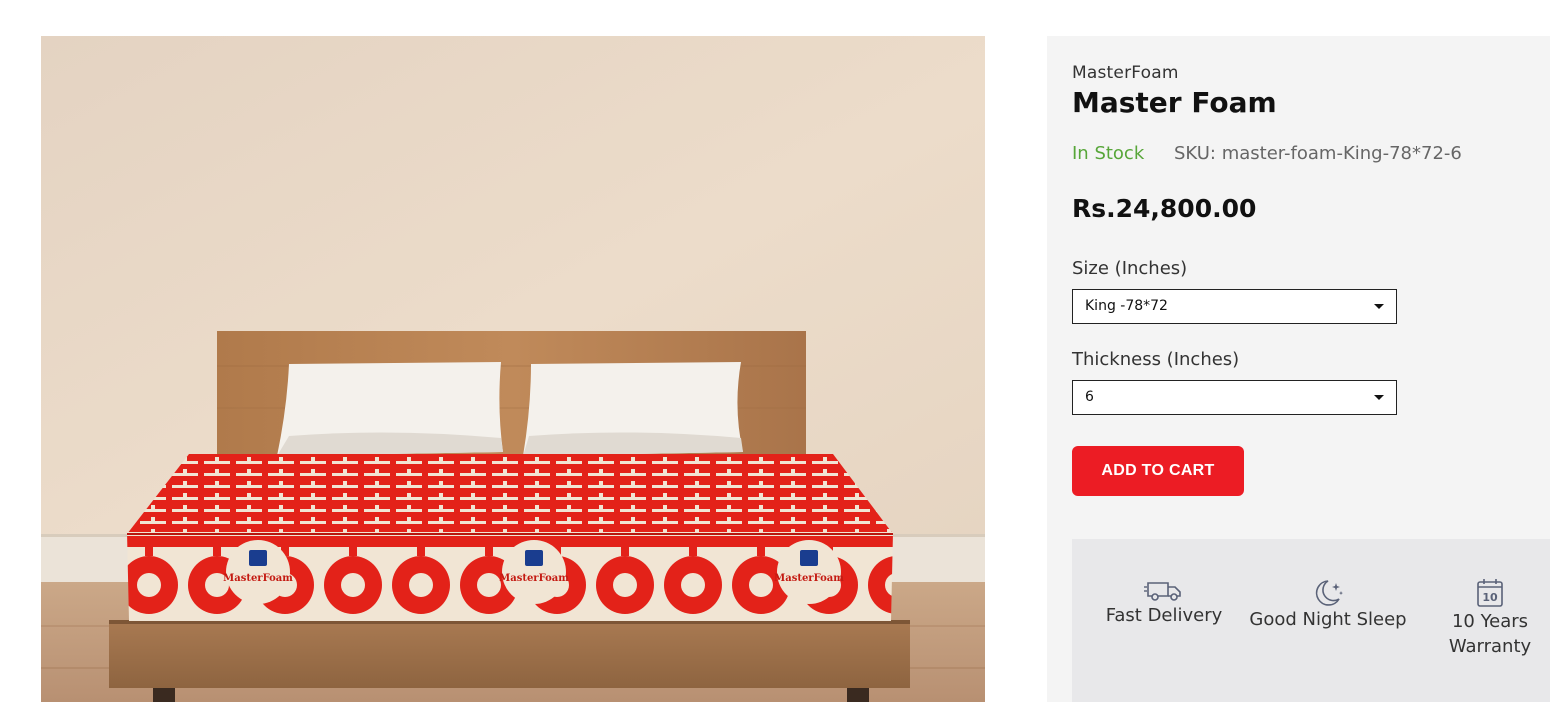 The height and width of the screenshot is (702, 1550). Describe the element at coordinates (1490, 597) in the screenshot. I see `calendar-badge: 10` at that location.